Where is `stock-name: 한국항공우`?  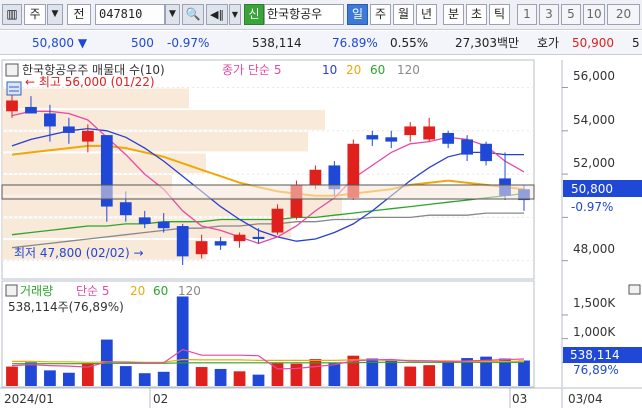 stock-name: 한국항공우 is located at coordinates (304, 14).